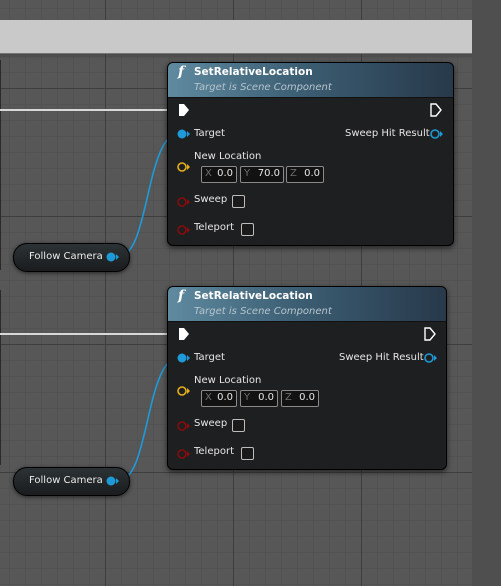  I want to click on location-y-input: Y 70.0, so click(262, 174).